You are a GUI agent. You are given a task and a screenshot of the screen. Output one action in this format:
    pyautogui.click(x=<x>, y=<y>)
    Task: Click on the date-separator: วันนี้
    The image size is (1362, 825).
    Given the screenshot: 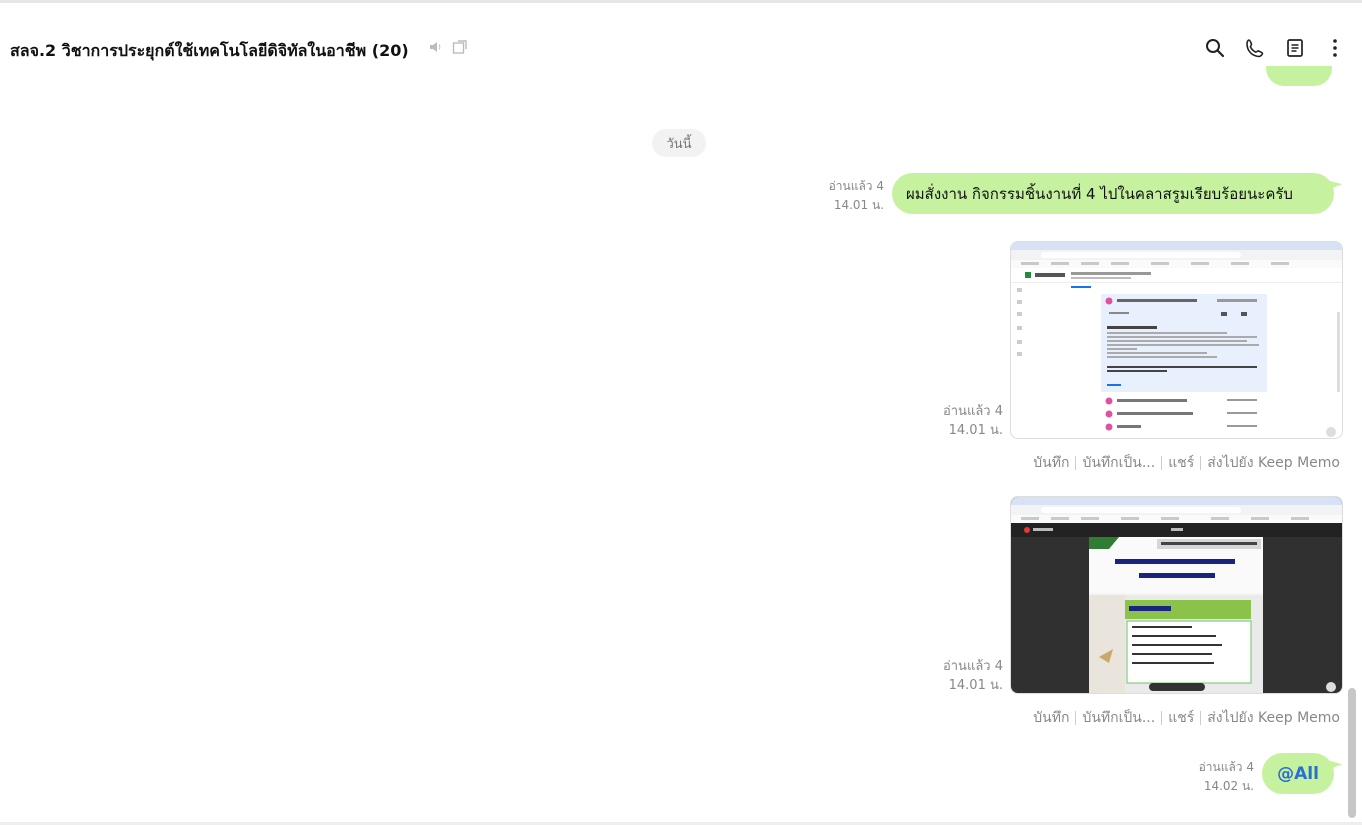 What is the action you would take?
    pyautogui.click(x=679, y=143)
    